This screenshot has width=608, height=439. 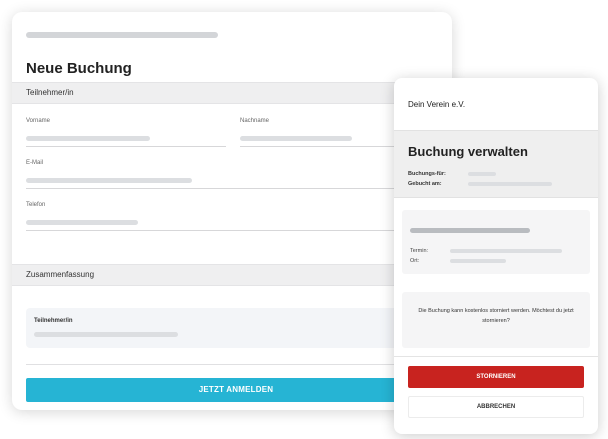 I want to click on booking-details-box: Termin: Ort:, so click(x=496, y=242).